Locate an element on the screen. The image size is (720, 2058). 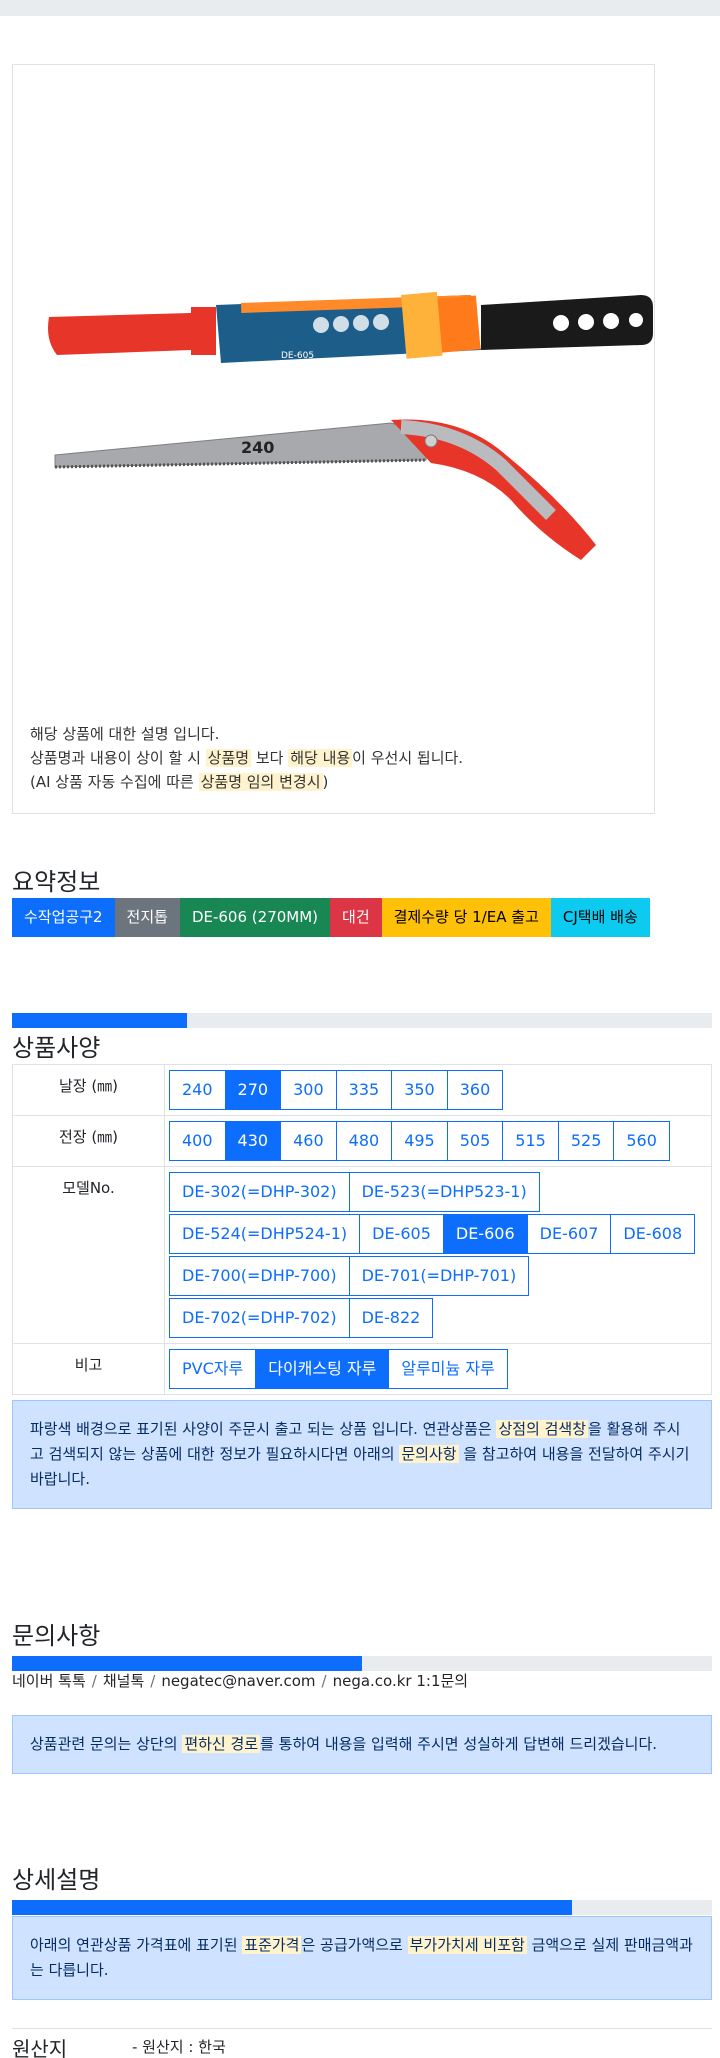
specs-progress is located at coordinates (362, 1020).